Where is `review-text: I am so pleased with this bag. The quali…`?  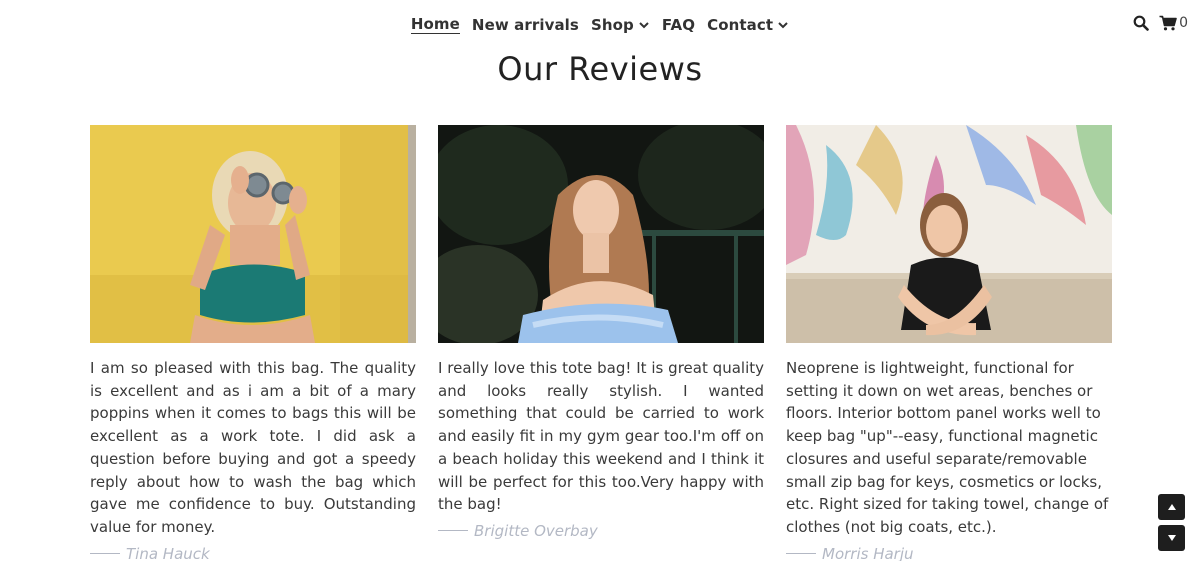
review-text: I am so pleased with this bag. The quali… is located at coordinates (253, 447).